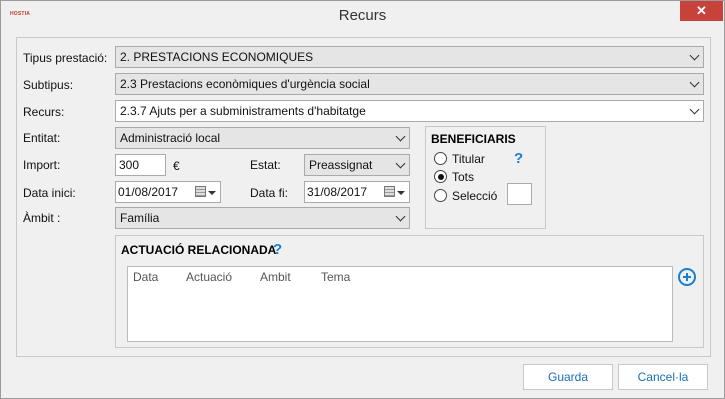 The height and width of the screenshot is (399, 725). What do you see at coordinates (140, 165) in the screenshot?
I see `import-input: 300` at bounding box center [140, 165].